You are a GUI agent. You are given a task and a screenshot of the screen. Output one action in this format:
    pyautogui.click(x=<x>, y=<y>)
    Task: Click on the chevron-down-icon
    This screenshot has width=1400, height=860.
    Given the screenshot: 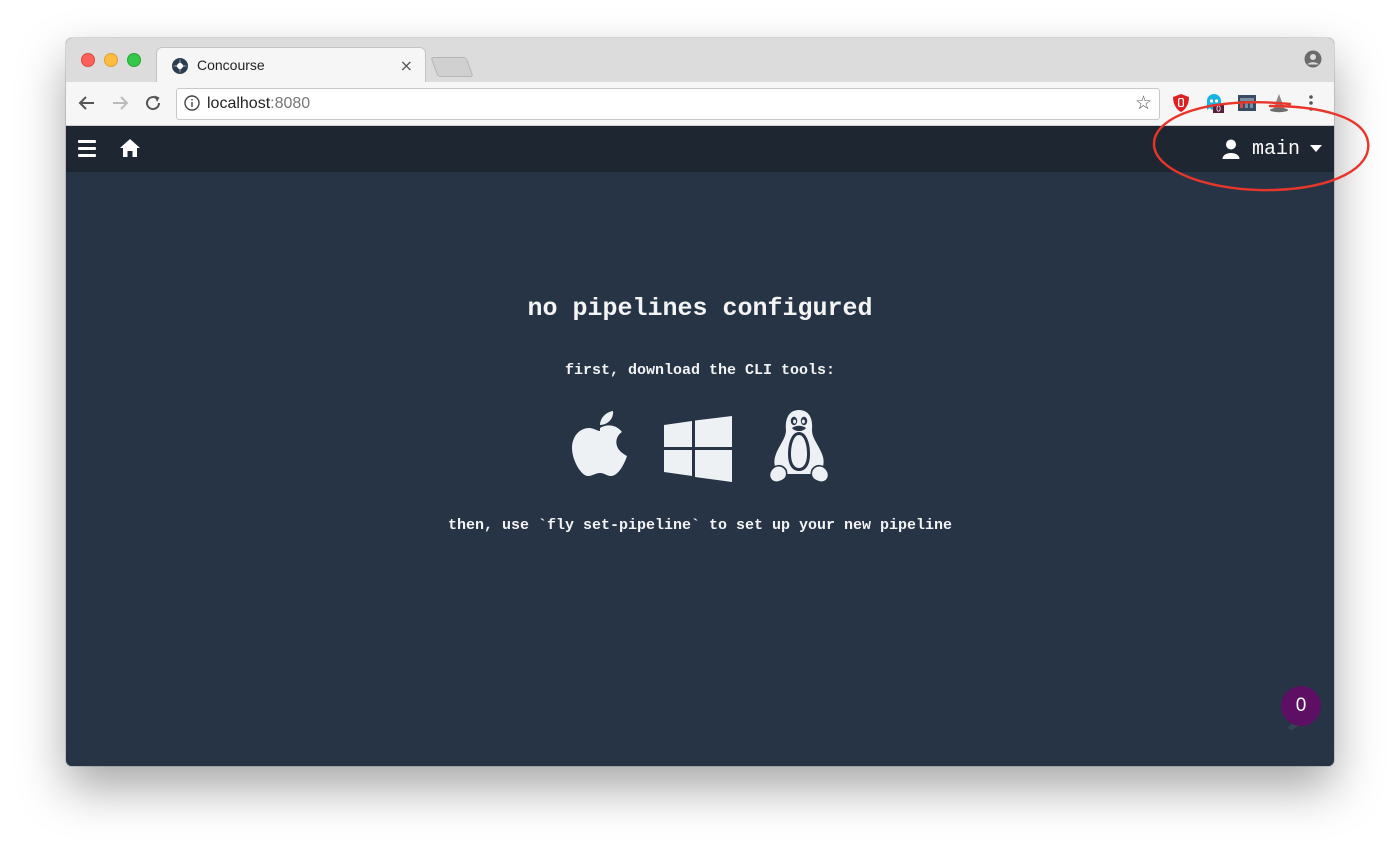 What is the action you would take?
    pyautogui.click(x=1316, y=148)
    